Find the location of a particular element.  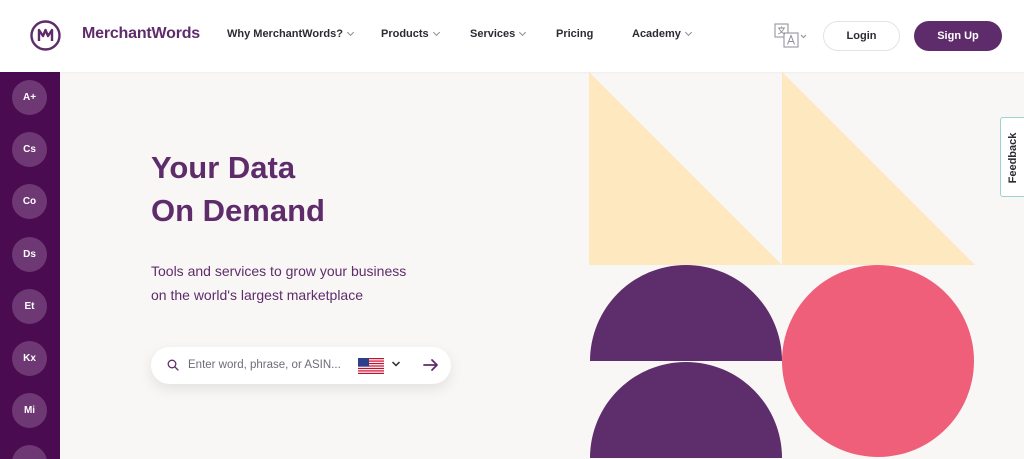

sidebar-item-kx: Kx is located at coordinates (29, 358).